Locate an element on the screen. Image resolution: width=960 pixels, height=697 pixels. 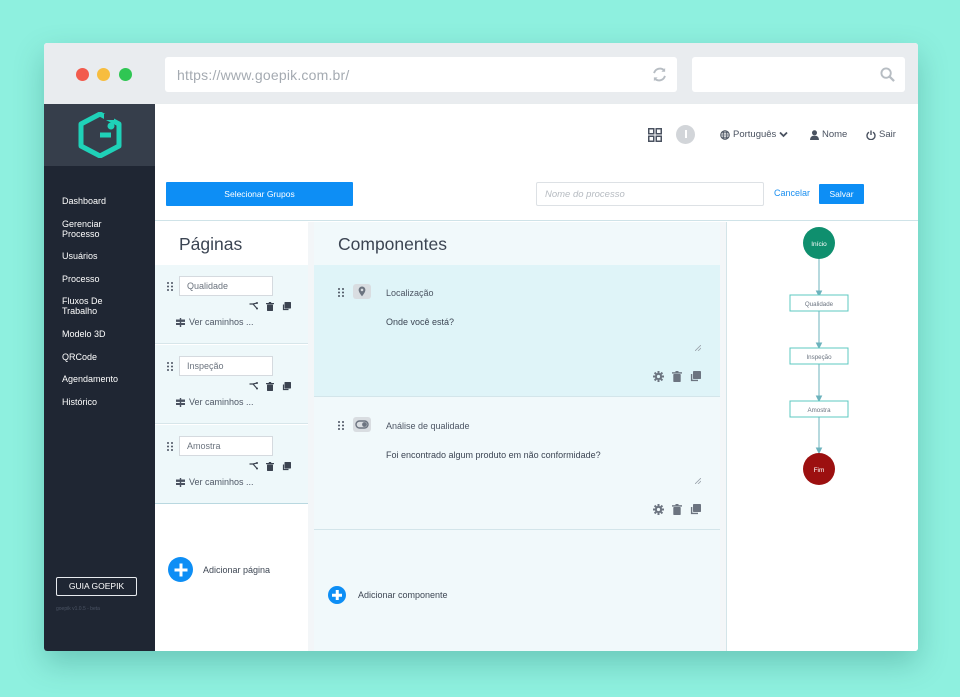
user-menu: Nome is located at coordinates (828, 134).